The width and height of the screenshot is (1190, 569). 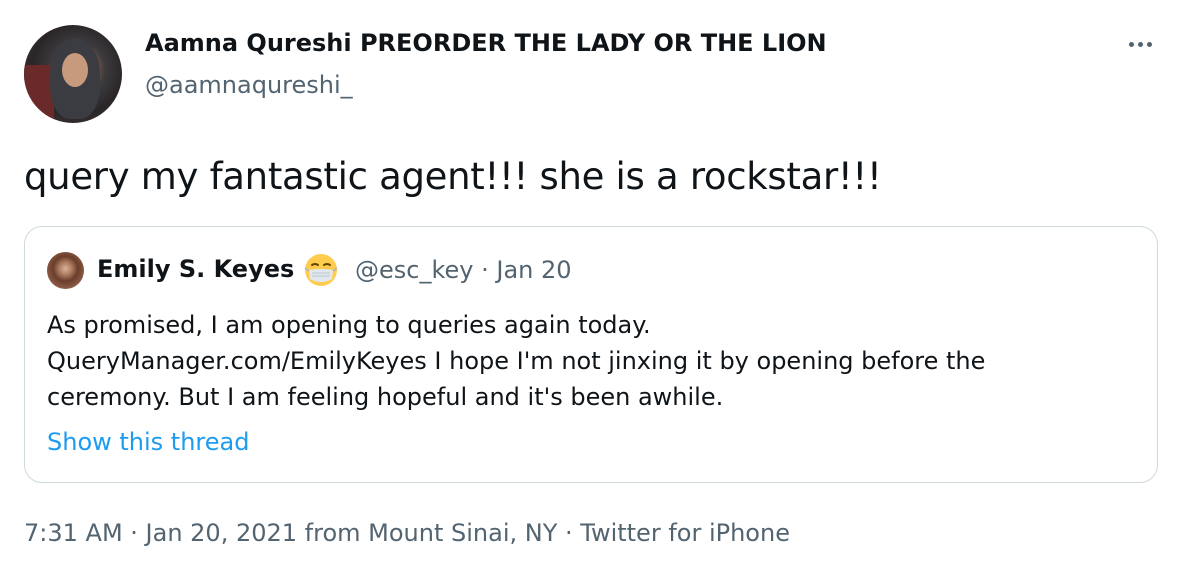 What do you see at coordinates (65, 270) in the screenshot?
I see `quoted-author-avatar` at bounding box center [65, 270].